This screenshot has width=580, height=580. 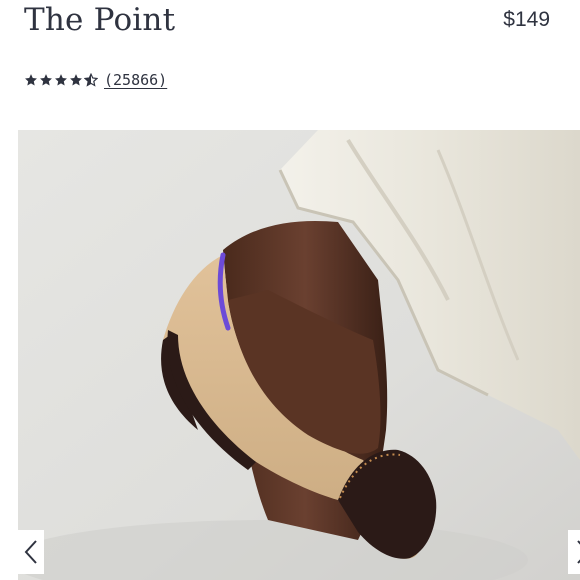 I want to click on chevron-left-icon, so click(x=30, y=552).